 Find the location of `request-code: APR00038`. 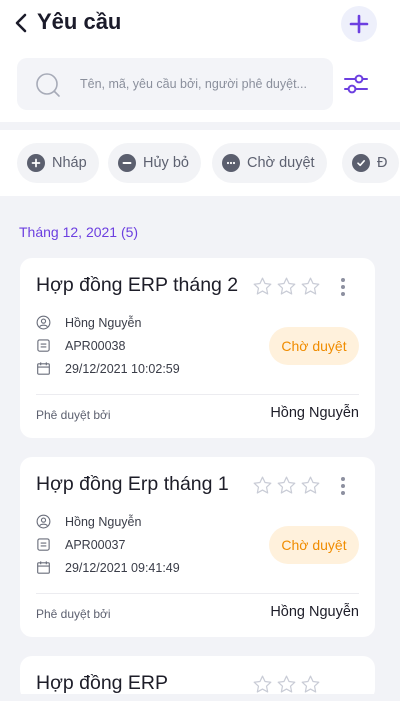

request-code: APR00038 is located at coordinates (95, 345).